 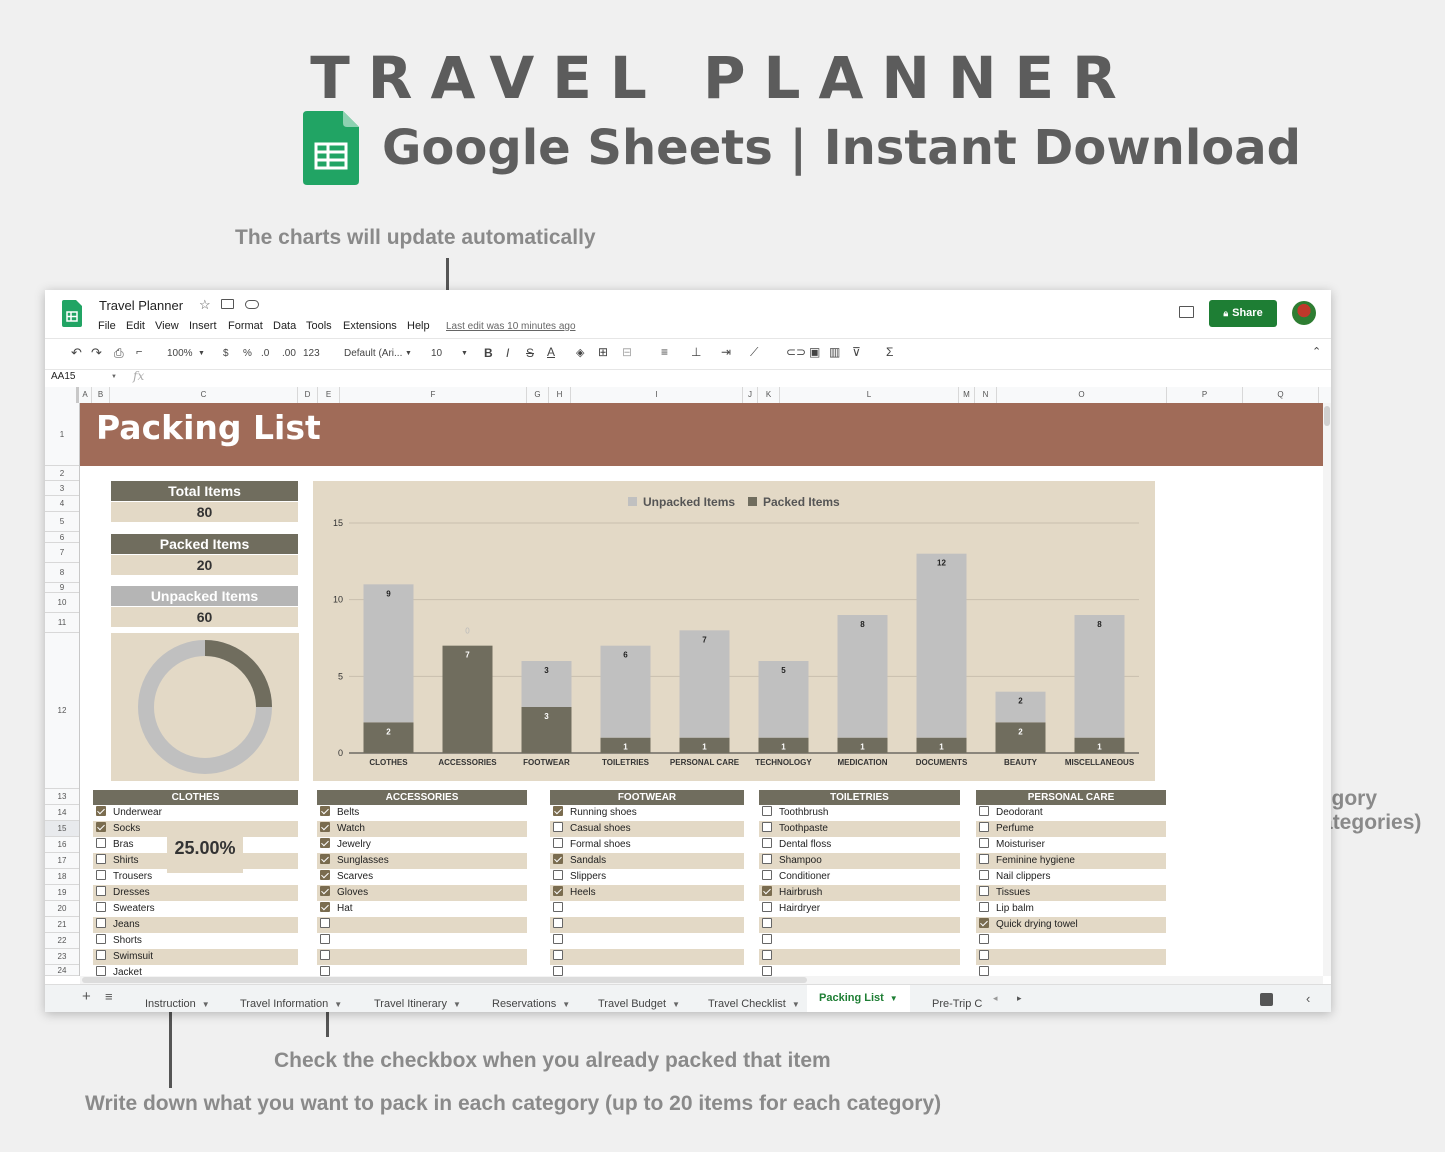 What do you see at coordinates (805, 844) in the screenshot?
I see `item-label: Dental floss` at bounding box center [805, 844].